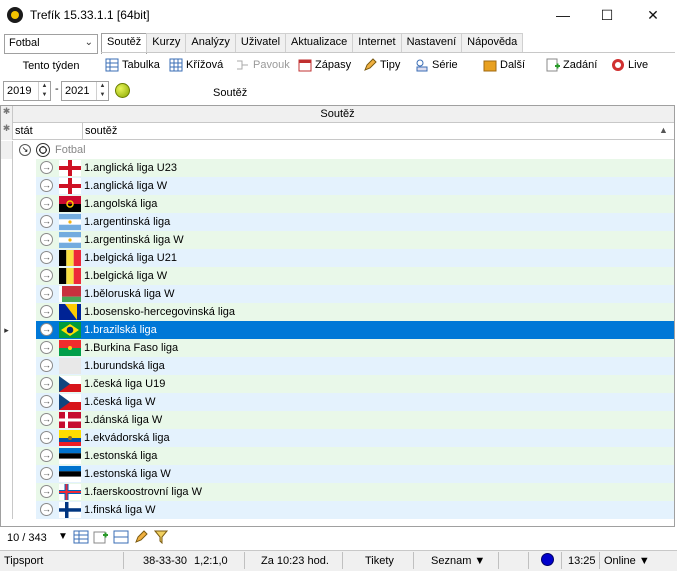  I want to click on year-from-spinner: 2019 ▲ ▼, so click(27, 91).